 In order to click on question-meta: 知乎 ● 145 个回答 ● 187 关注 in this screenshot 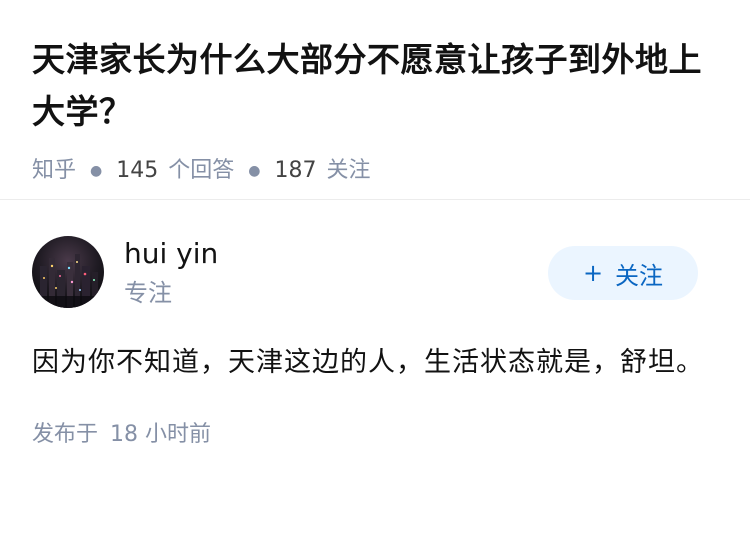, I will do `click(375, 171)`.